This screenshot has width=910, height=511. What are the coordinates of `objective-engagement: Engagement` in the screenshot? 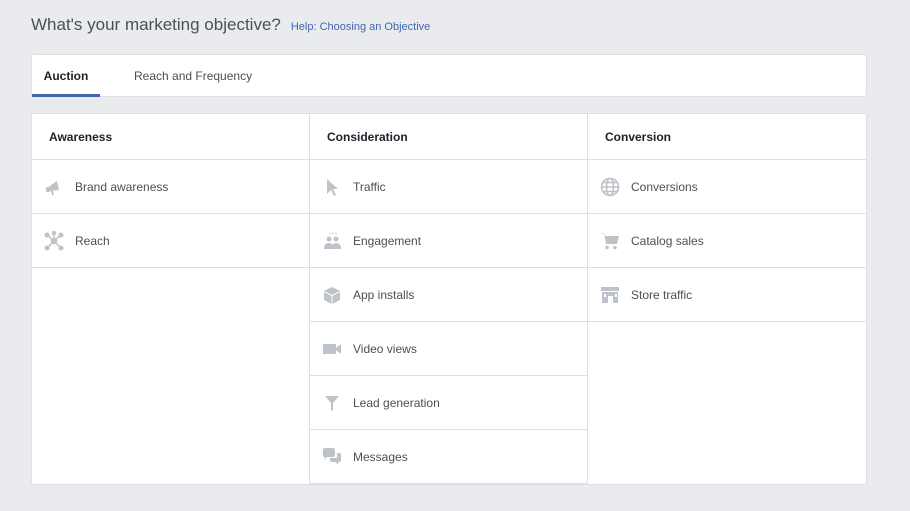 It's located at (448, 241).